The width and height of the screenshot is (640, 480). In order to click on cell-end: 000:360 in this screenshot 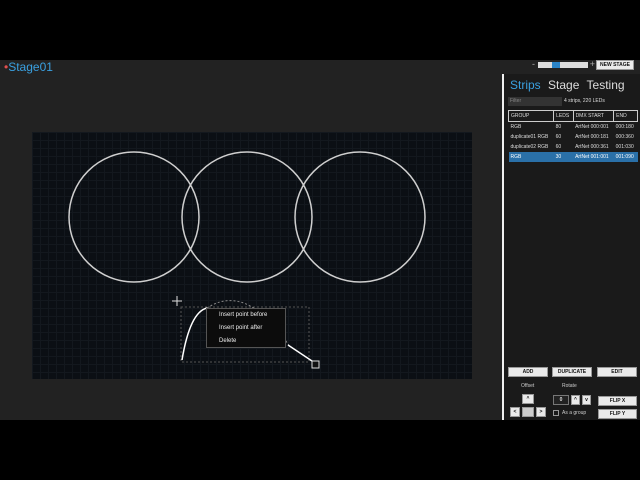, I will do `click(624, 137)`.